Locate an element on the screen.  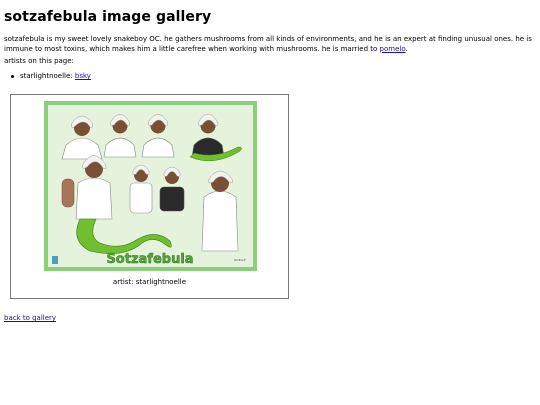
intro-end: . is located at coordinates (406, 48).